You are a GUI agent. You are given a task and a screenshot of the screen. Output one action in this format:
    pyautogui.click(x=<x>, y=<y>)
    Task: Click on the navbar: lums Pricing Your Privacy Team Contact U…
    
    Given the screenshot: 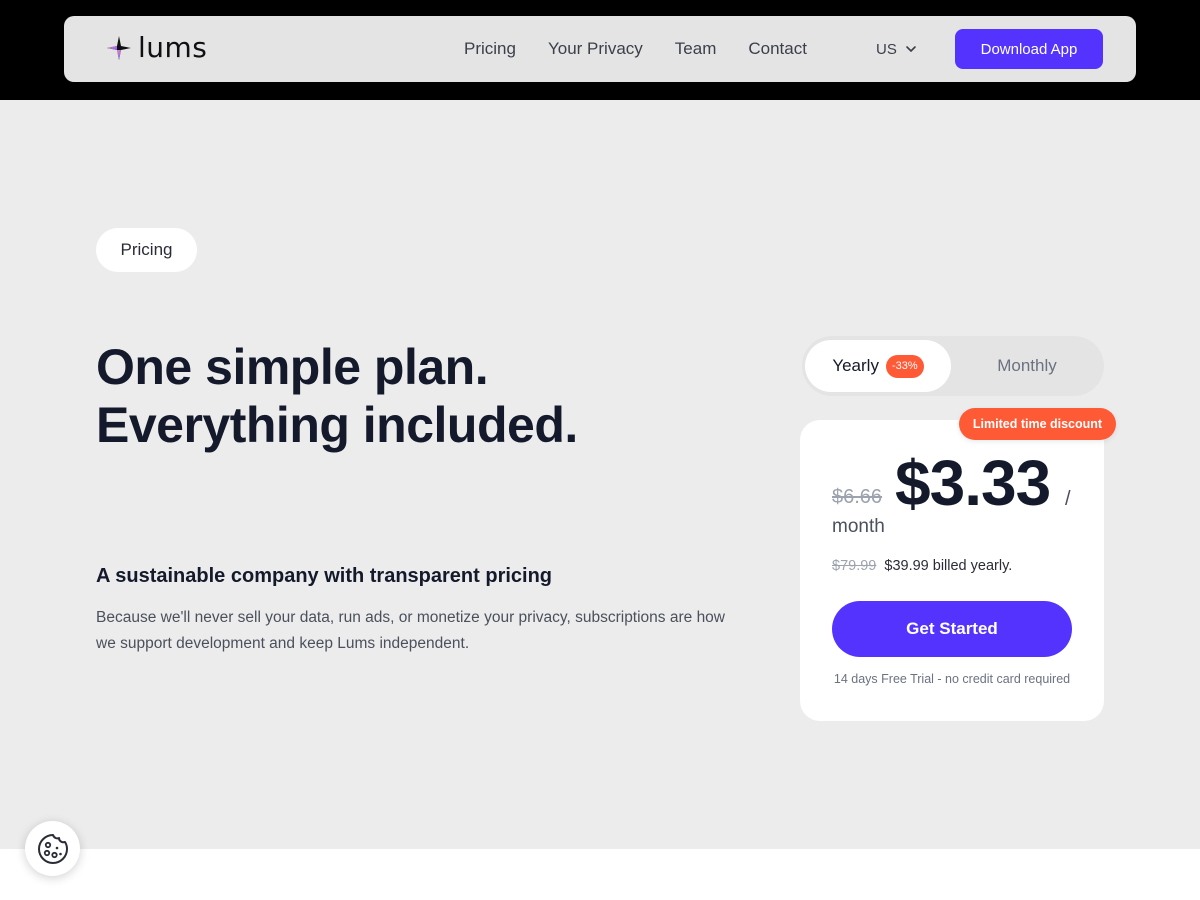 What is the action you would take?
    pyautogui.click(x=600, y=49)
    